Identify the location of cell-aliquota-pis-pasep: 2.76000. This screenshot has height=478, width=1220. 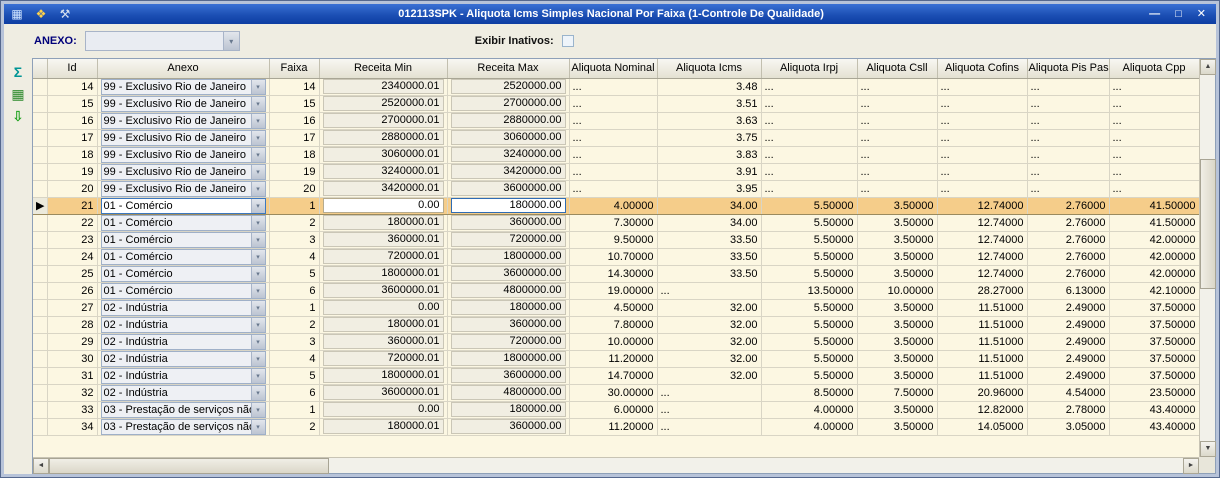
(1068, 205).